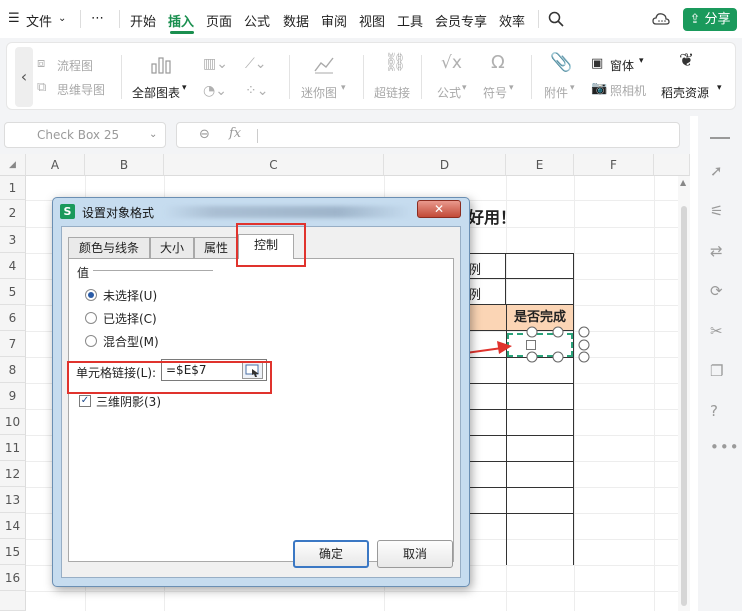 Image resolution: width=742 pixels, height=611 pixels. Describe the element at coordinates (130, 318) in the screenshot. I see `radio-checked-label: 已选择(C)` at that location.